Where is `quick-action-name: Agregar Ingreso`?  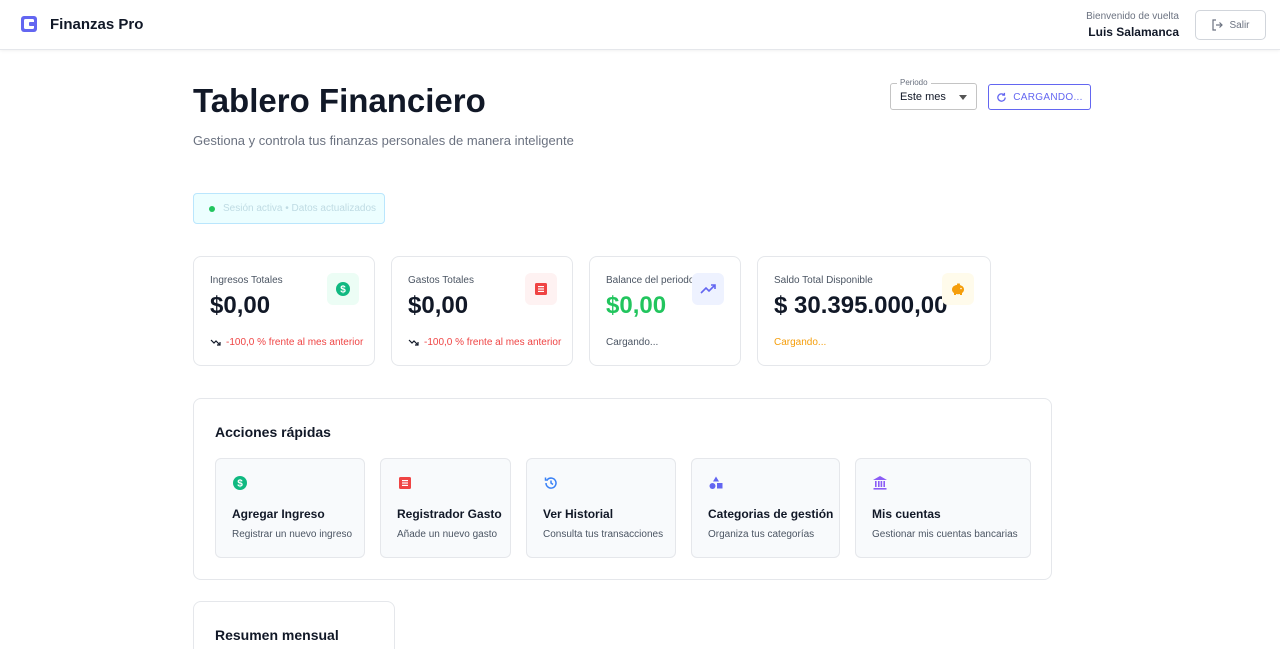 quick-action-name: Agregar Ingreso is located at coordinates (278, 514).